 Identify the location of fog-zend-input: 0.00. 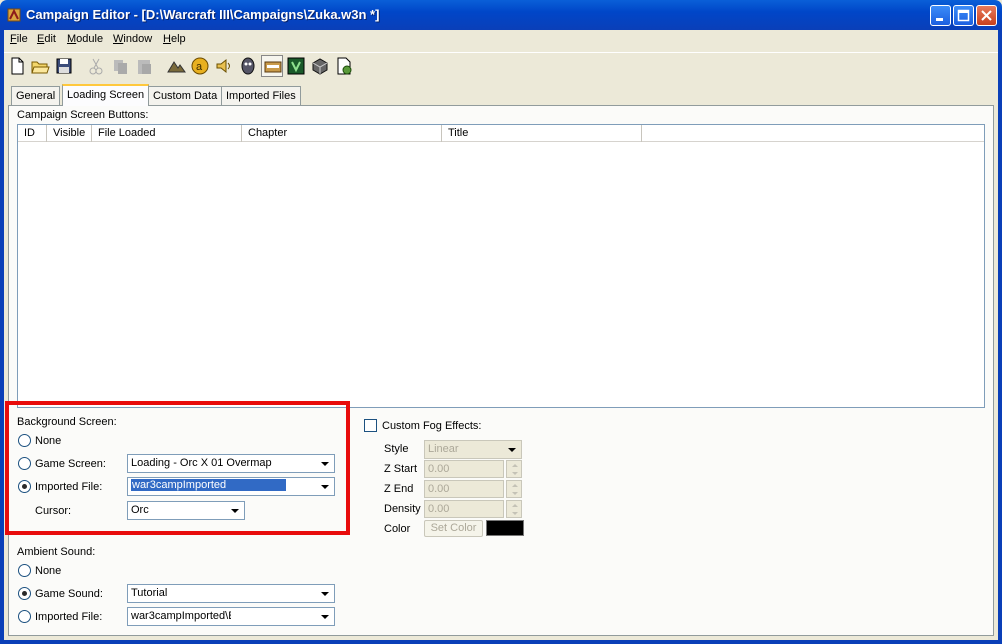
(464, 489).